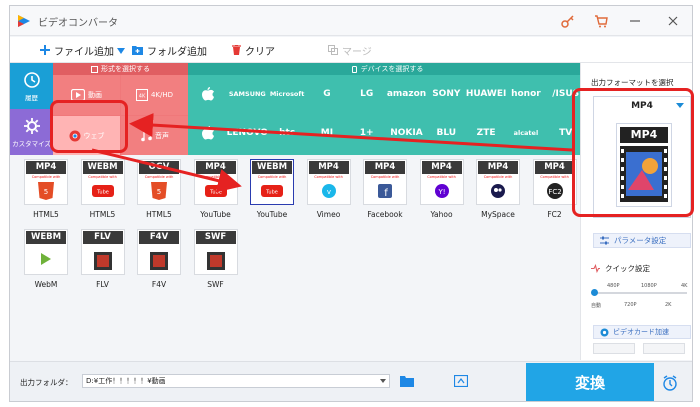  I want to click on annotation-arrows, so click(332, 153).